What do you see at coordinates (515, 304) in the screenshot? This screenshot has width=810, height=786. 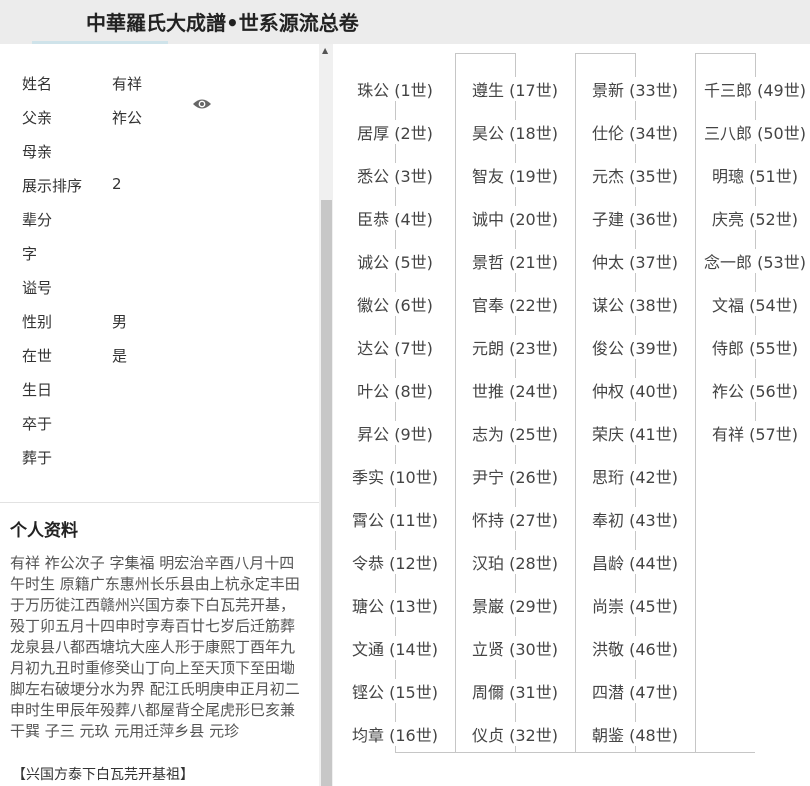 I see `lineage-item: 官奉 (22世)` at bounding box center [515, 304].